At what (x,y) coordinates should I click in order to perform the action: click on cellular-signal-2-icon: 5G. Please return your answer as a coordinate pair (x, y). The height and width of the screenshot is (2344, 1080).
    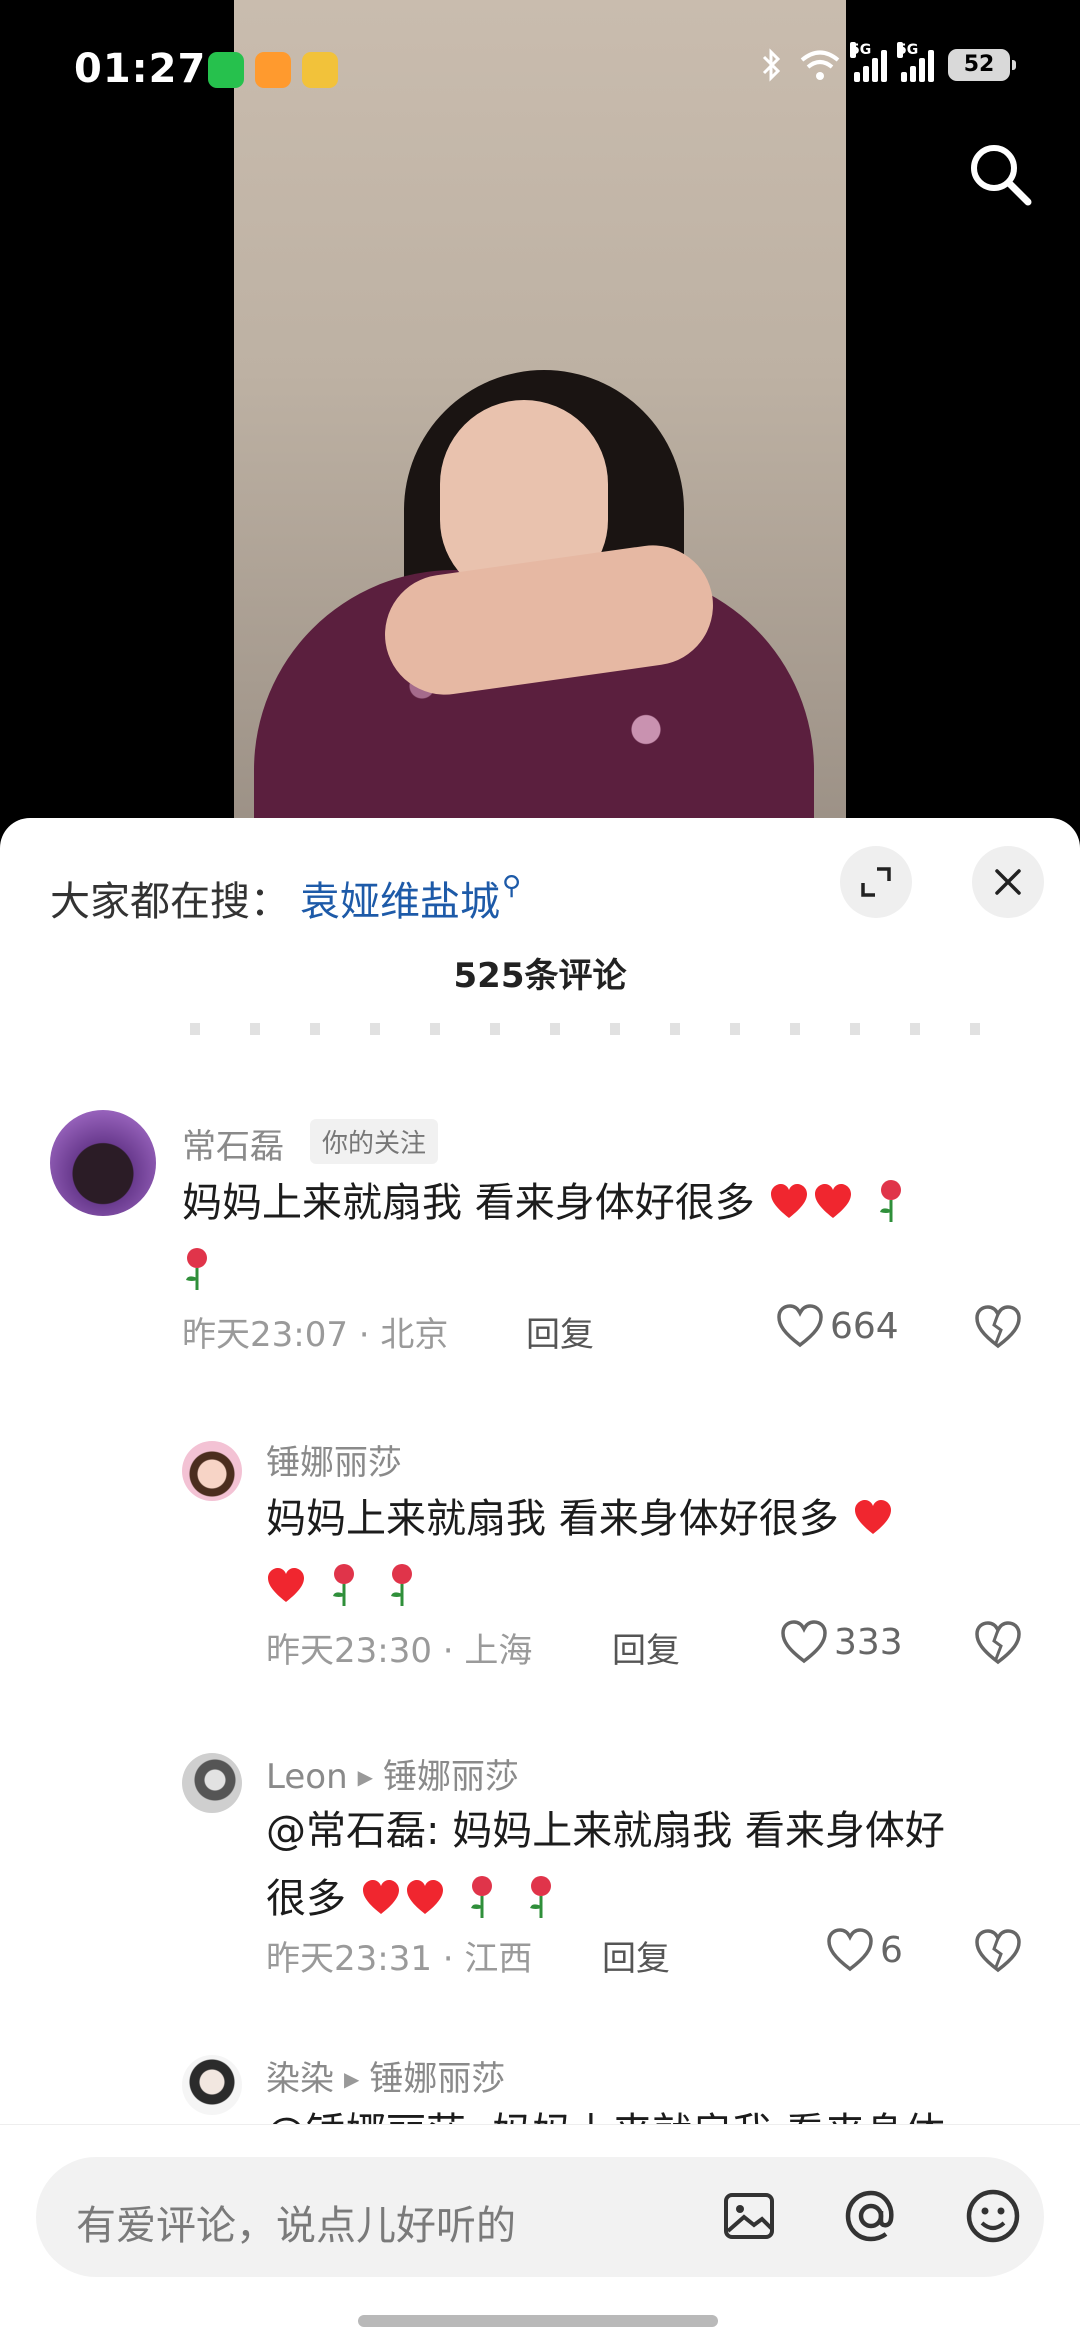
    Looking at the image, I should click on (915, 62).